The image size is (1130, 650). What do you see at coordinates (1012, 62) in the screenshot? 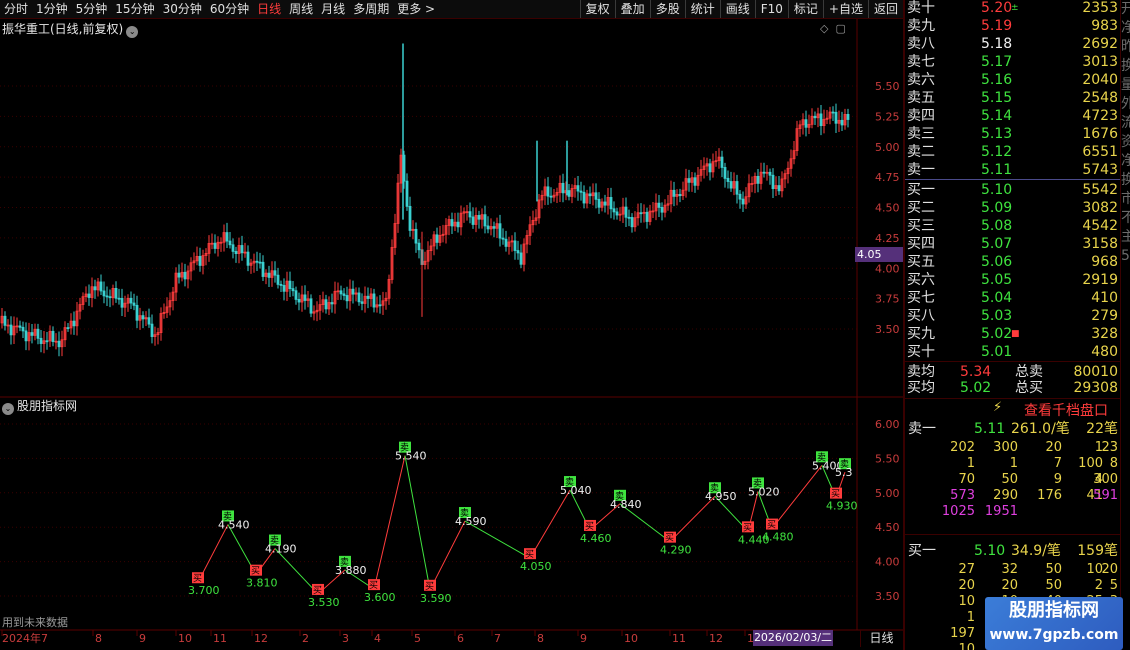
I see `ask-level-row: 卖七 5.17 3013` at bounding box center [1012, 62].